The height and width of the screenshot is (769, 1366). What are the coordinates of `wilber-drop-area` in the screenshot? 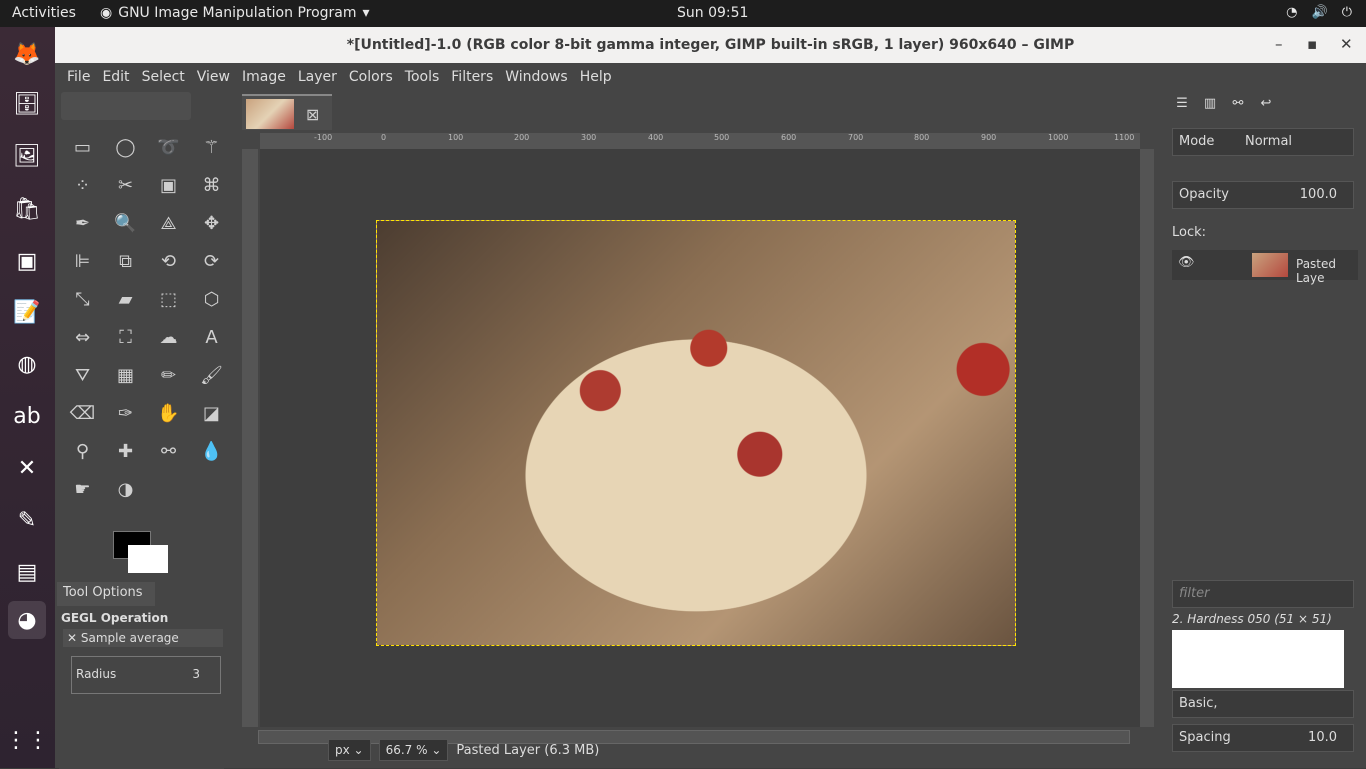 It's located at (126, 106).